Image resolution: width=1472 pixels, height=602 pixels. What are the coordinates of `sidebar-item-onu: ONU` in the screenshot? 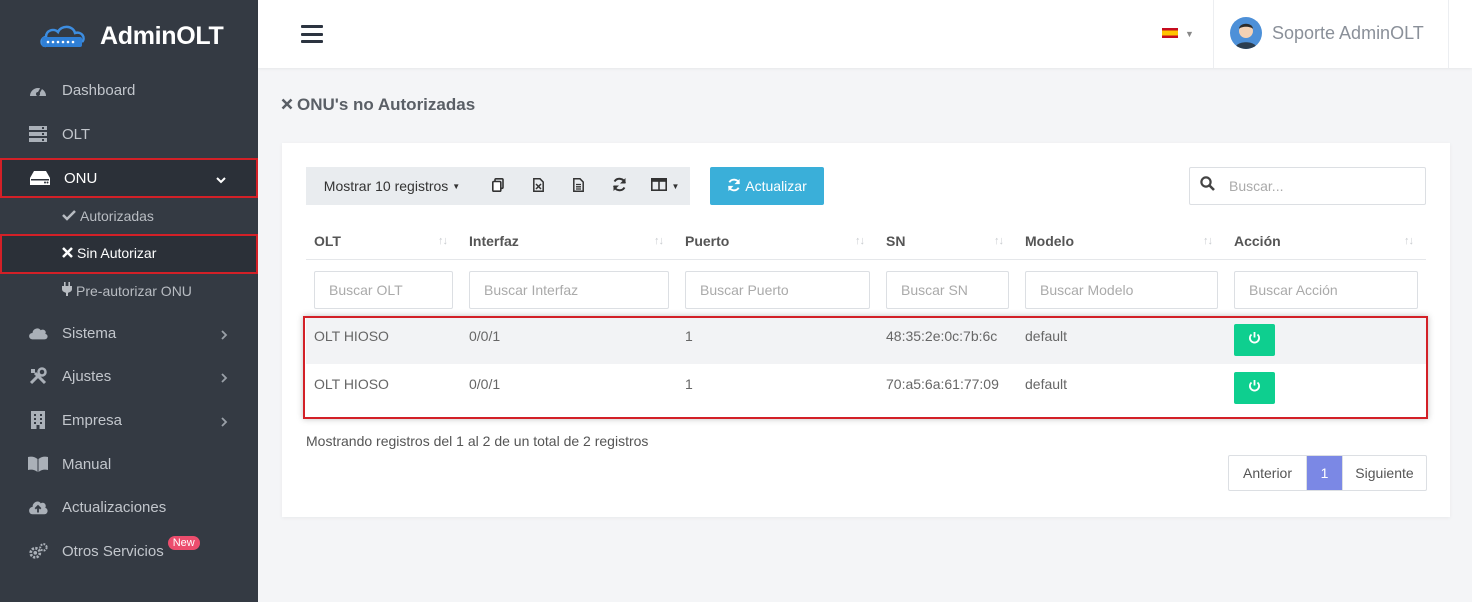 It's located at (129, 178).